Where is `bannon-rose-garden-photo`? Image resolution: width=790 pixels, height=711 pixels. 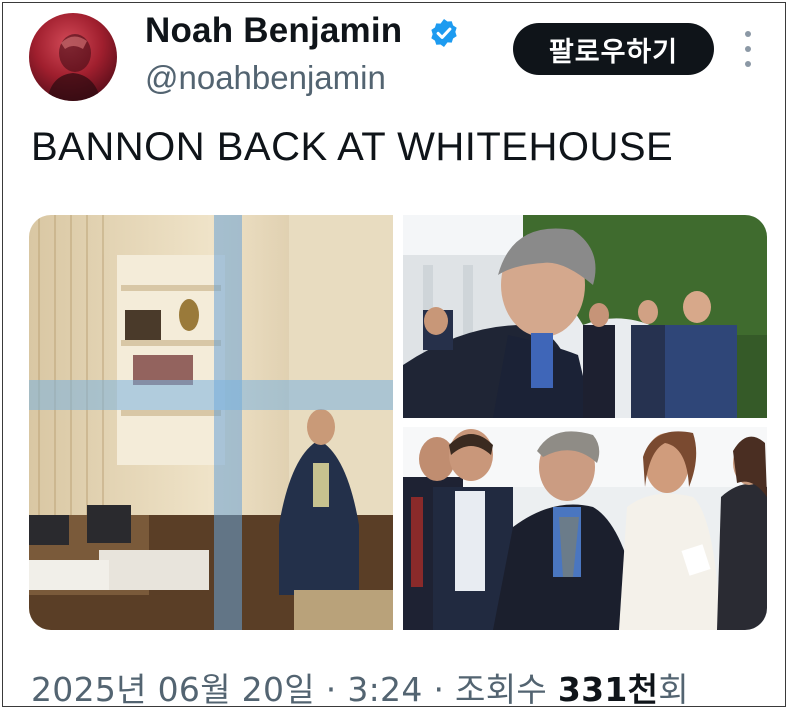 bannon-rose-garden-photo is located at coordinates (585, 316).